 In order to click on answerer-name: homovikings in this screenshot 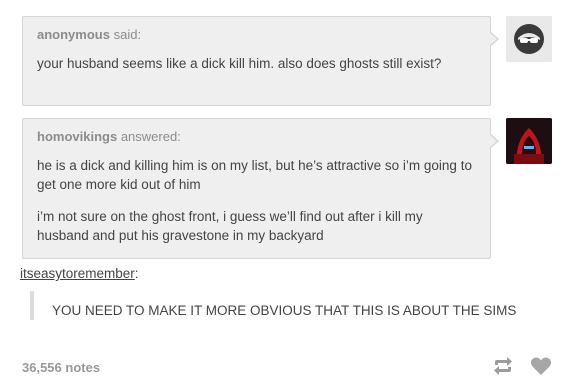, I will do `click(77, 136)`.